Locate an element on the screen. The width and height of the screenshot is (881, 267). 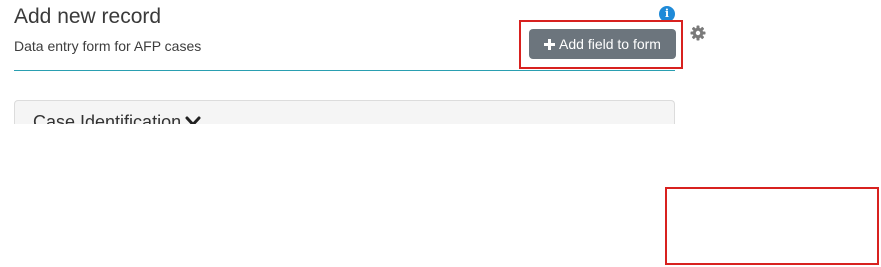
plus-icon is located at coordinates (550, 44).